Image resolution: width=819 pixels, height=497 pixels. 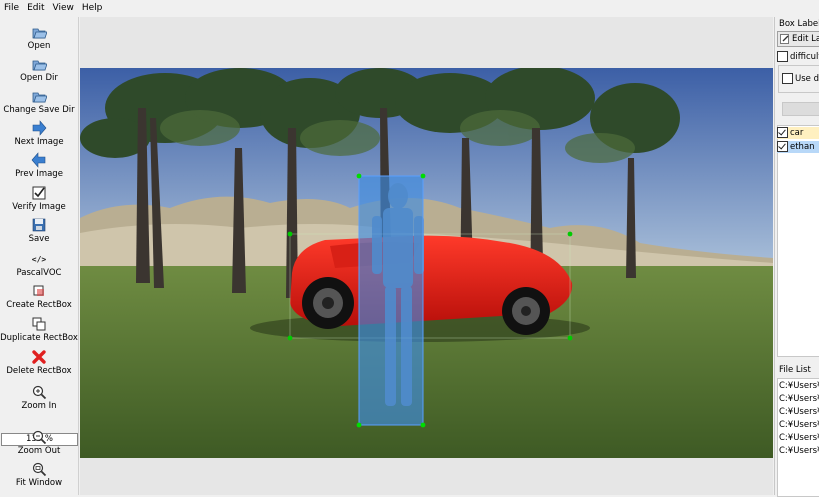 What do you see at coordinates (784, 39) in the screenshot?
I see `edit-pencil-icon` at bounding box center [784, 39].